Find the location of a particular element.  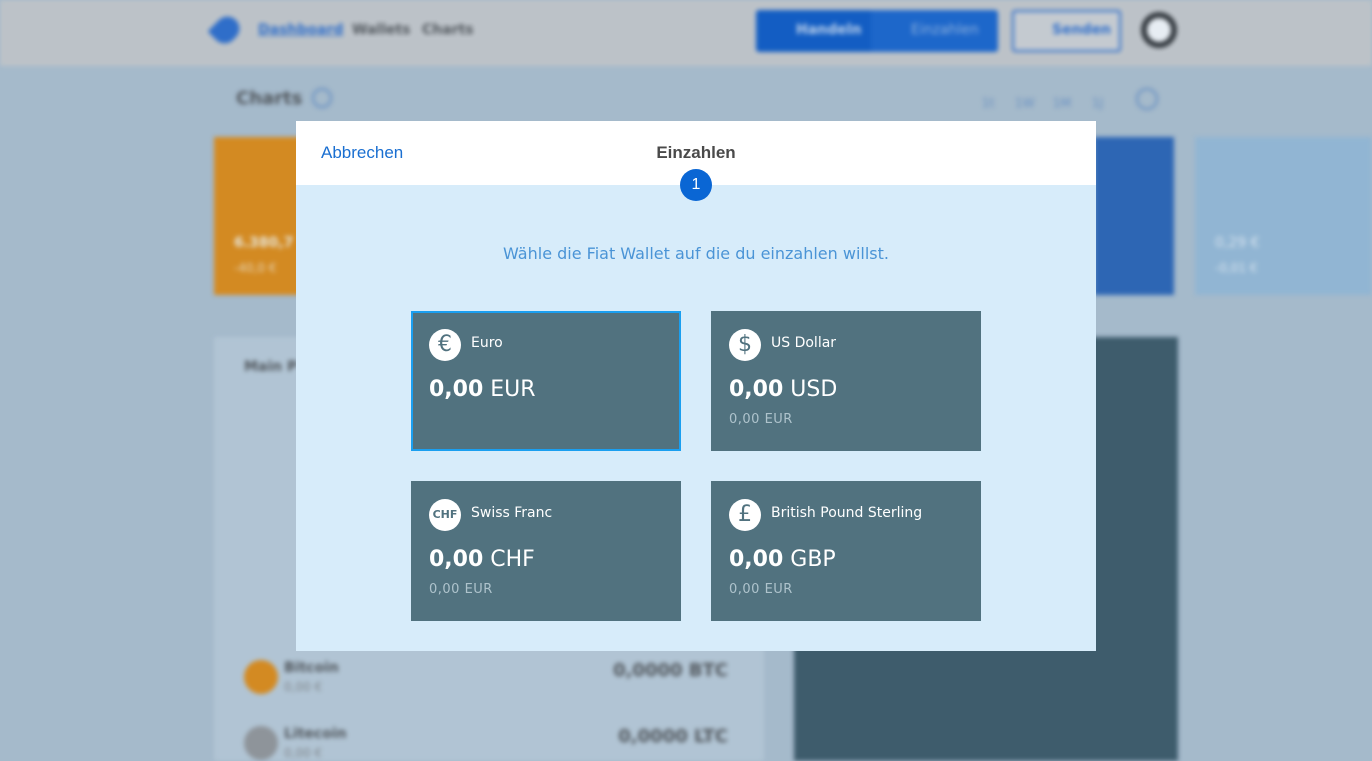

wallet-balance: 0,00 EUR is located at coordinates (482, 389).